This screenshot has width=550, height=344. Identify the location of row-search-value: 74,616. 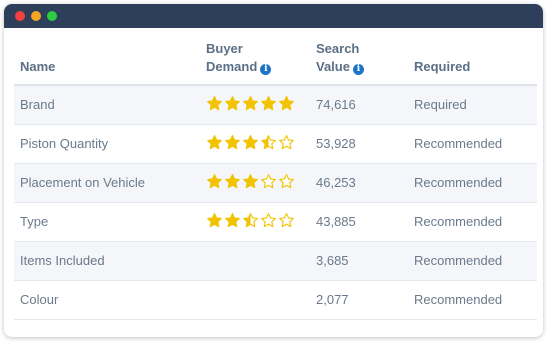
(359, 105).